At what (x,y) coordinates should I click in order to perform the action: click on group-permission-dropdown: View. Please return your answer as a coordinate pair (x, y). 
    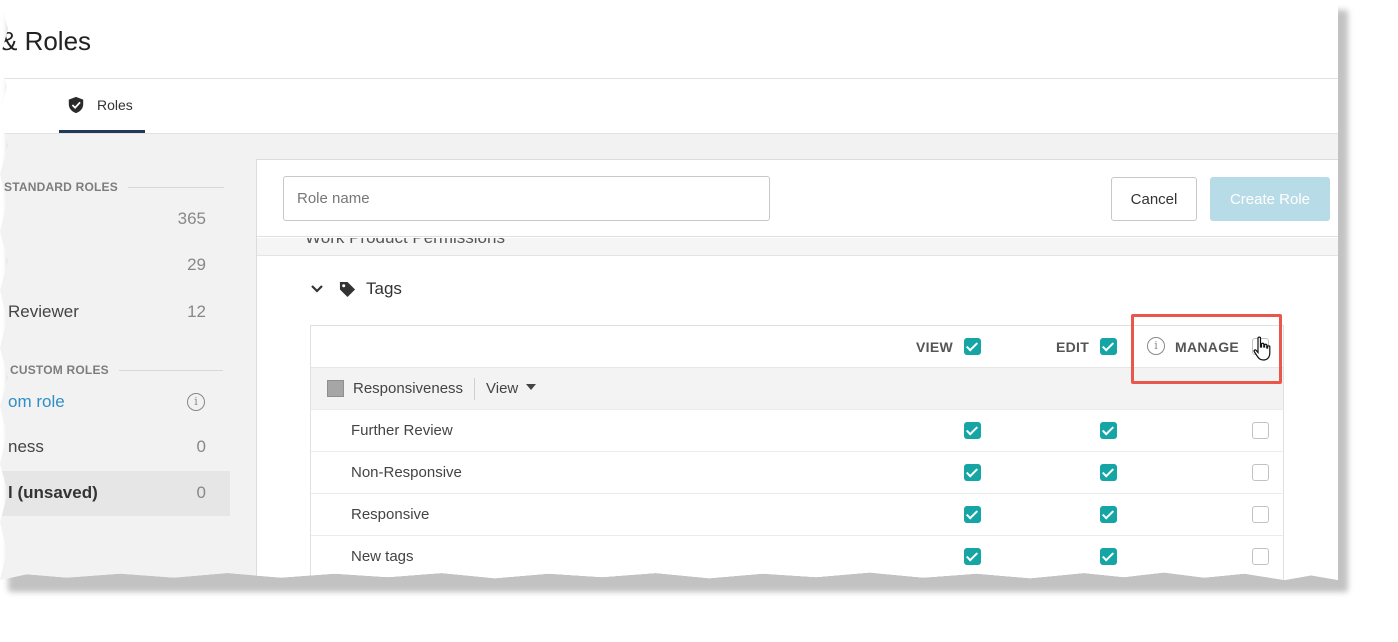
    Looking at the image, I should click on (511, 388).